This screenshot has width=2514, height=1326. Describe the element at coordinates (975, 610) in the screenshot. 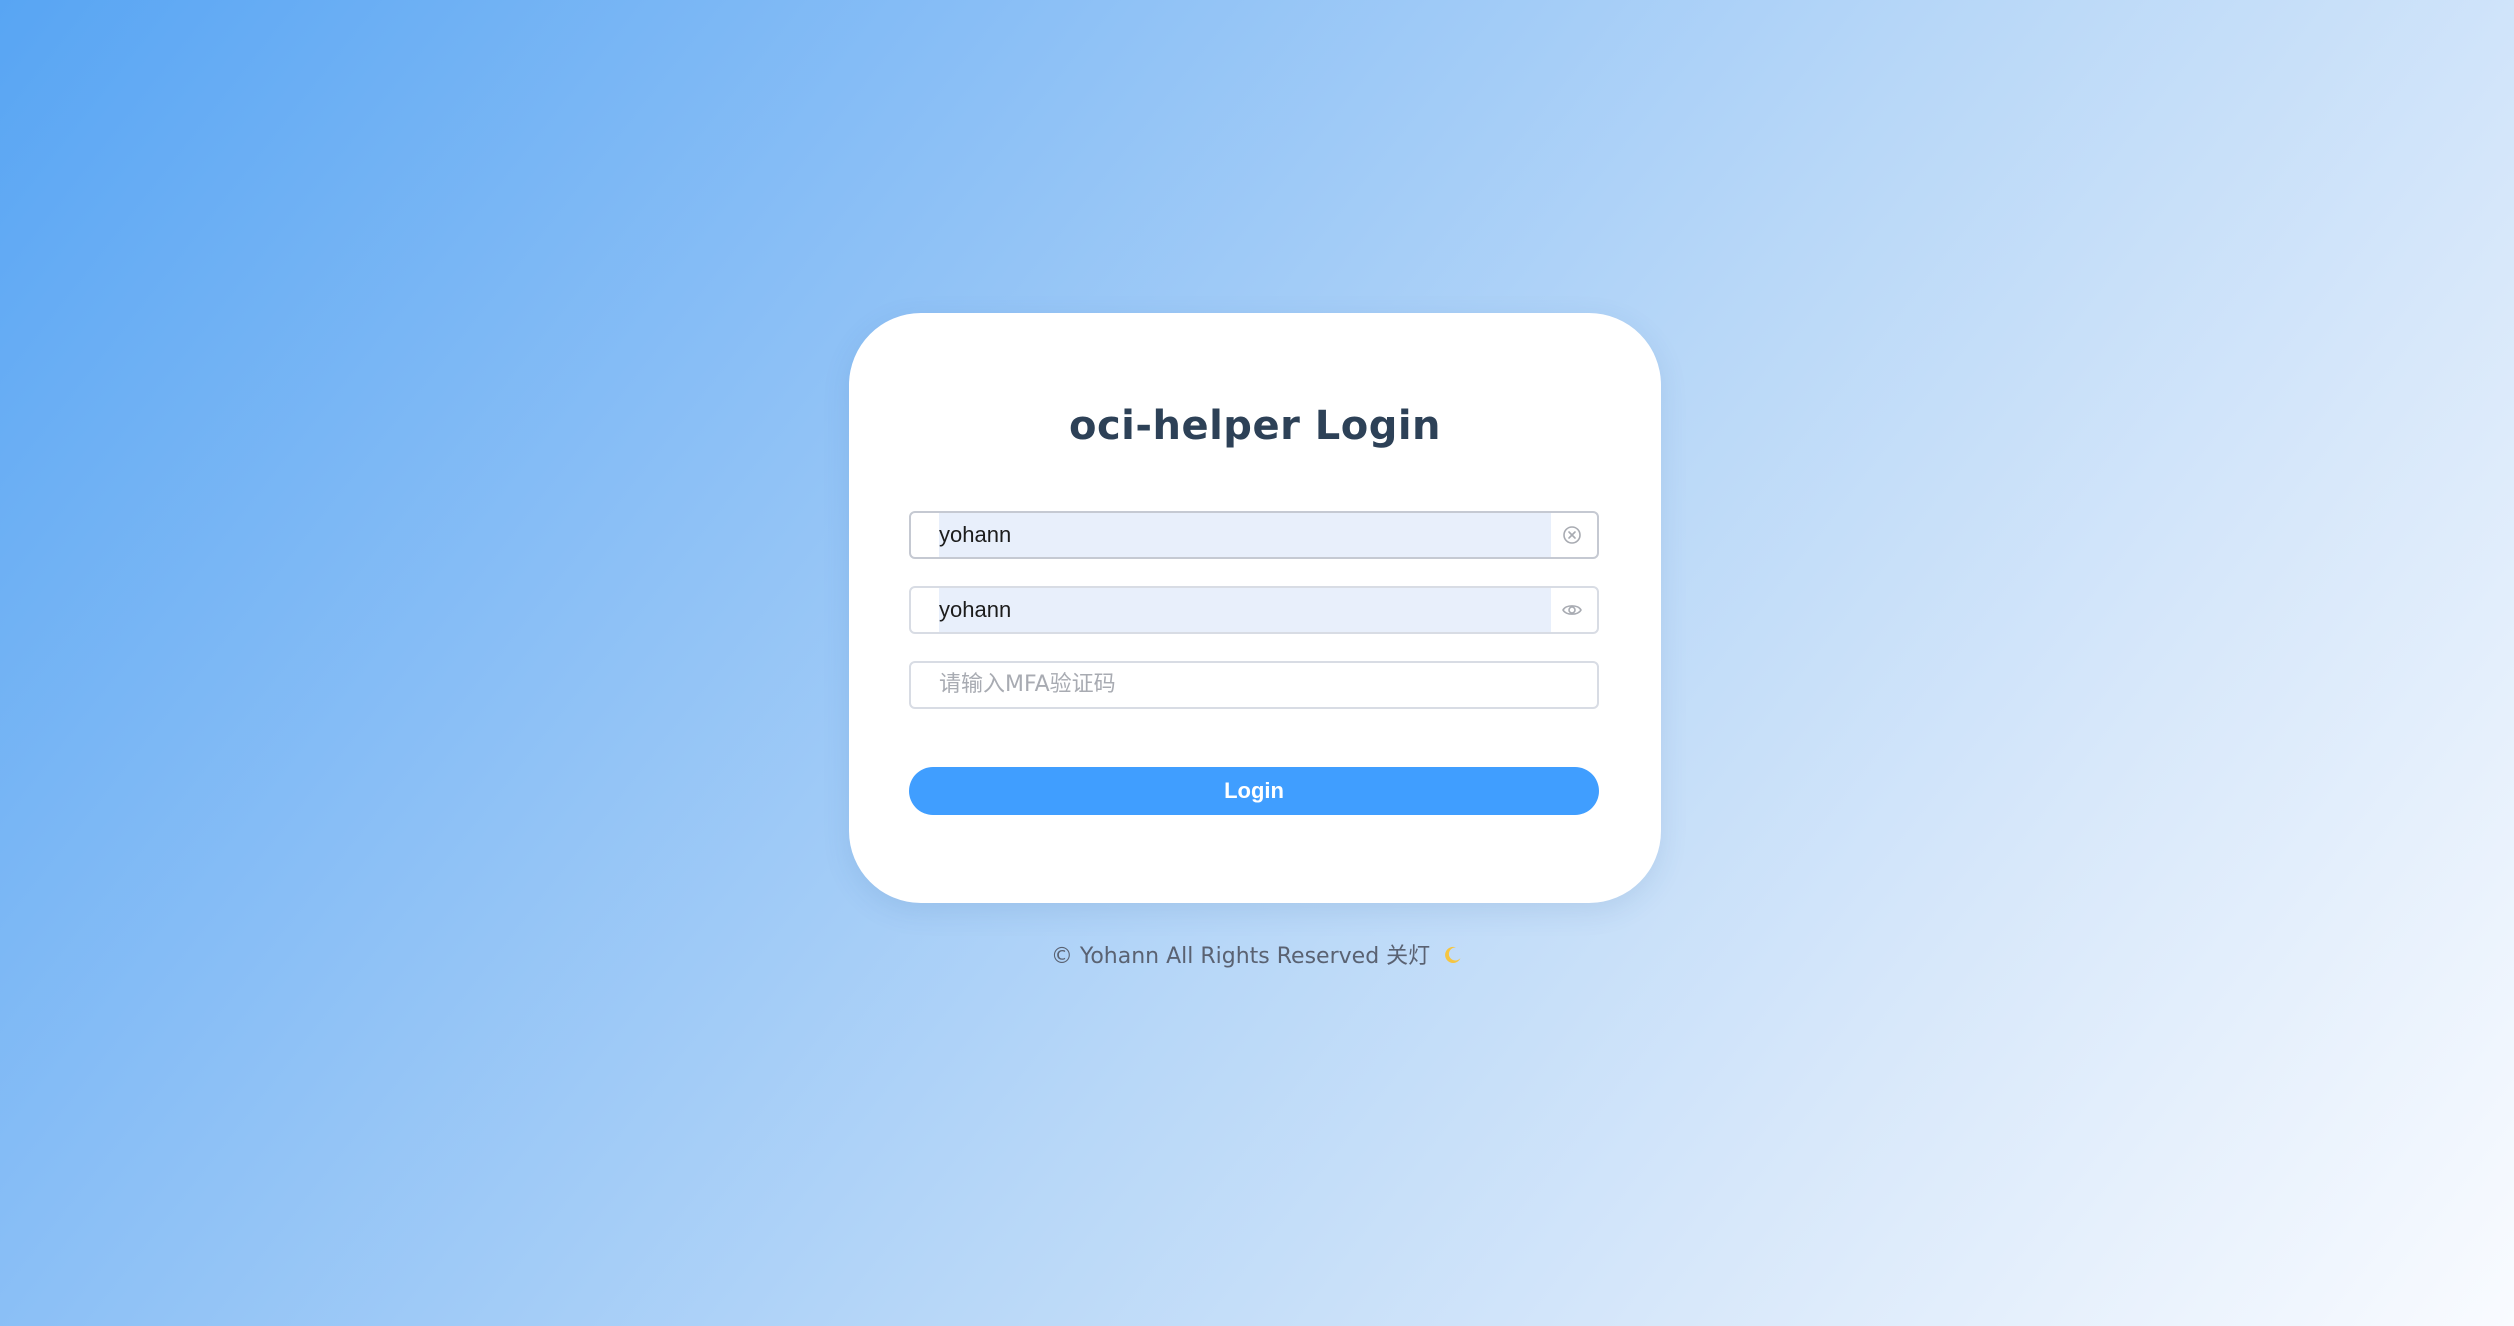

I see `password-input: yohann` at that location.